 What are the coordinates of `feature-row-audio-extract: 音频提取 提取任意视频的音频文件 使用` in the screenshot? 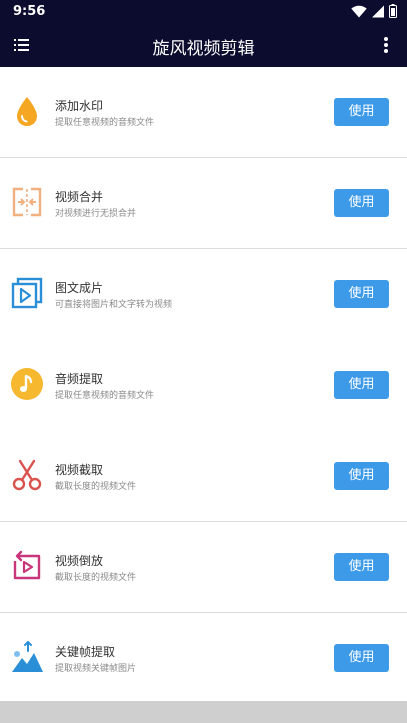 It's located at (203, 385).